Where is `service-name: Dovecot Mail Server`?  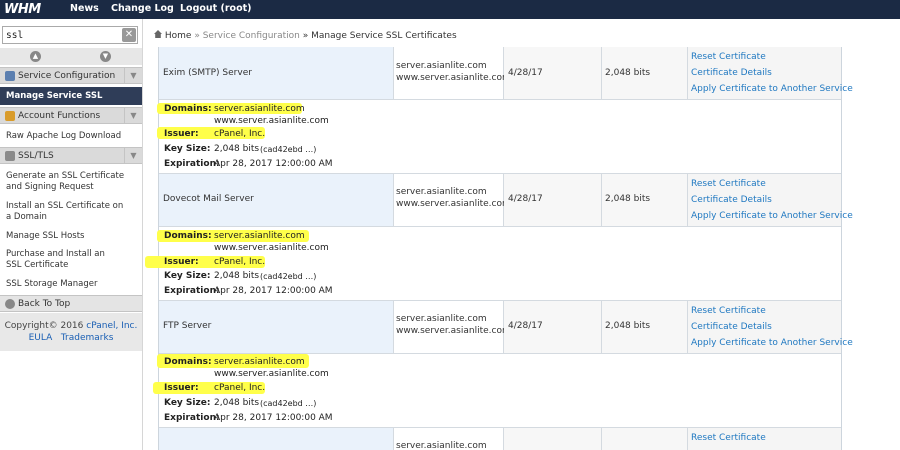 service-name: Dovecot Mail Server is located at coordinates (208, 199).